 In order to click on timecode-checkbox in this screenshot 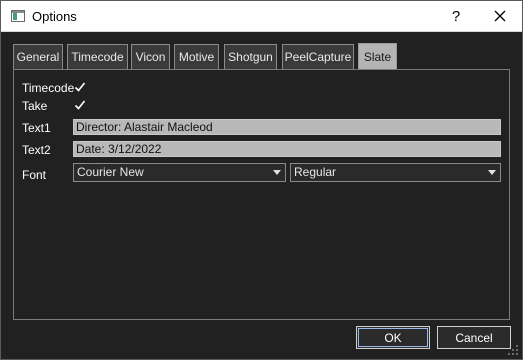, I will do `click(80, 87)`.